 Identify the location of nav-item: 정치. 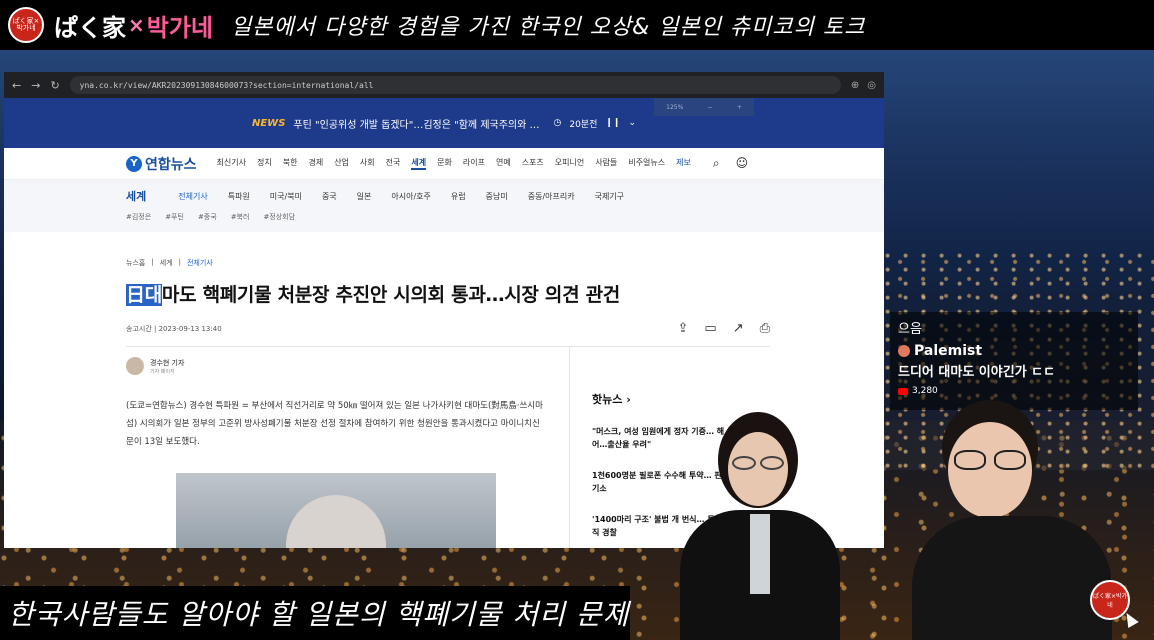
(264, 163).